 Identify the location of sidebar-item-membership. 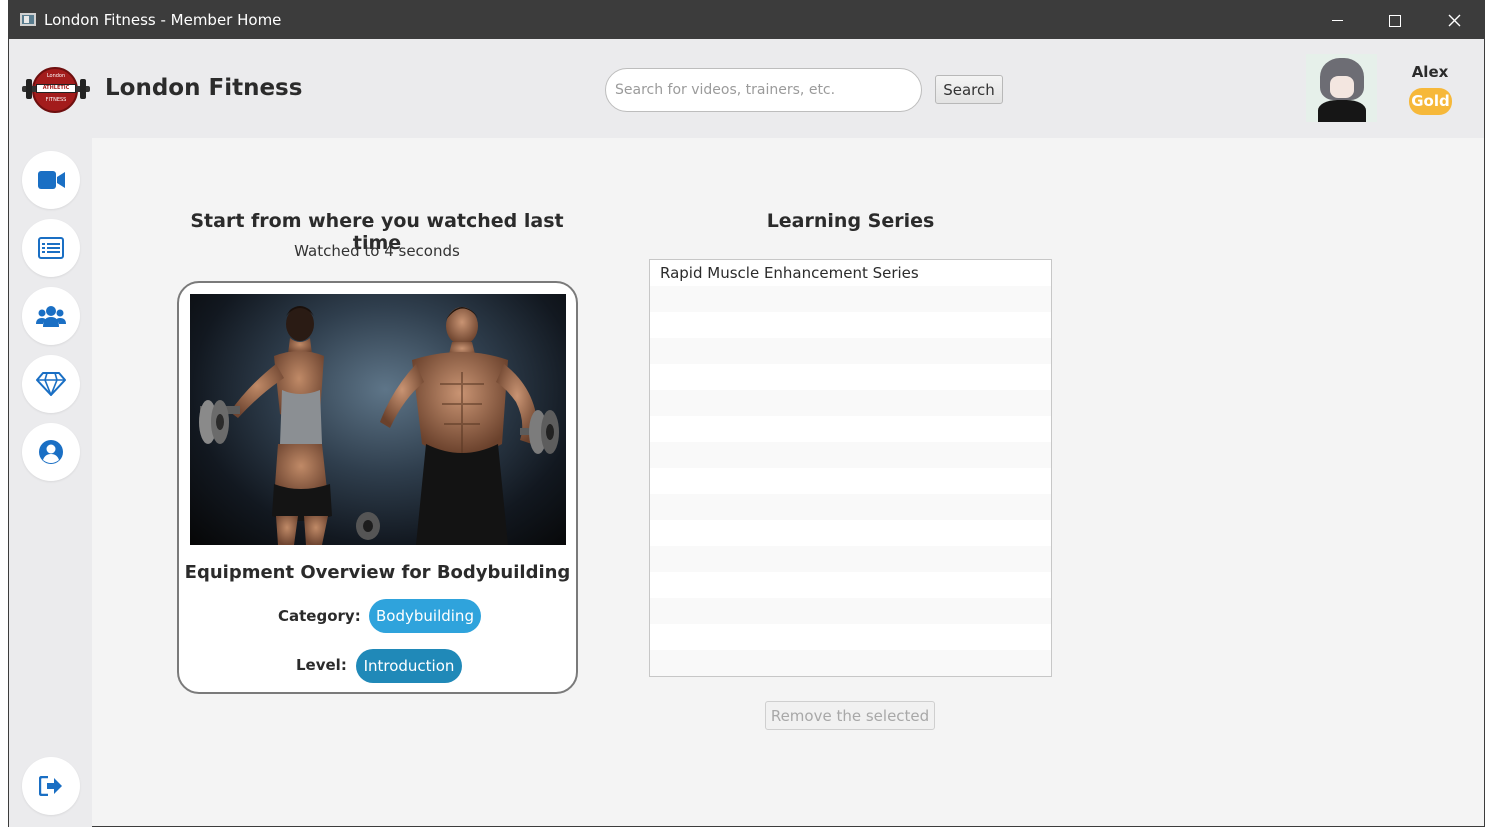
(51, 384).